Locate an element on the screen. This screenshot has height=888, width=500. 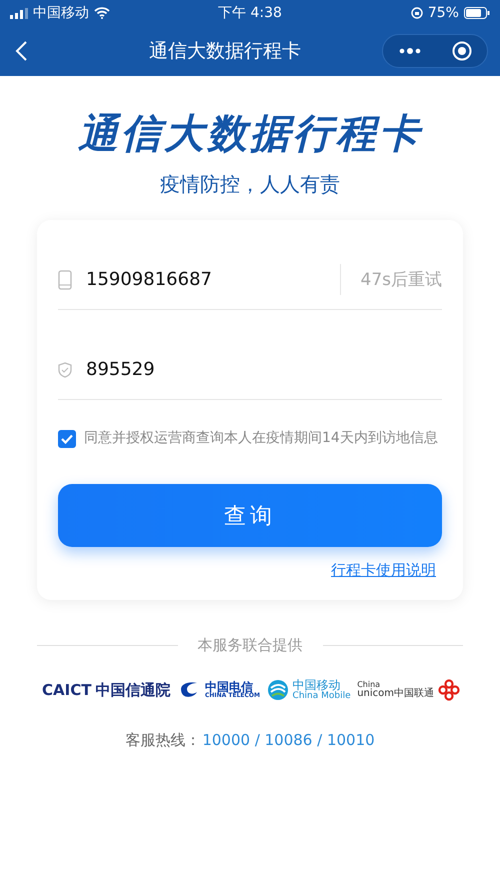
mobile-logo-icon is located at coordinates (277, 690).